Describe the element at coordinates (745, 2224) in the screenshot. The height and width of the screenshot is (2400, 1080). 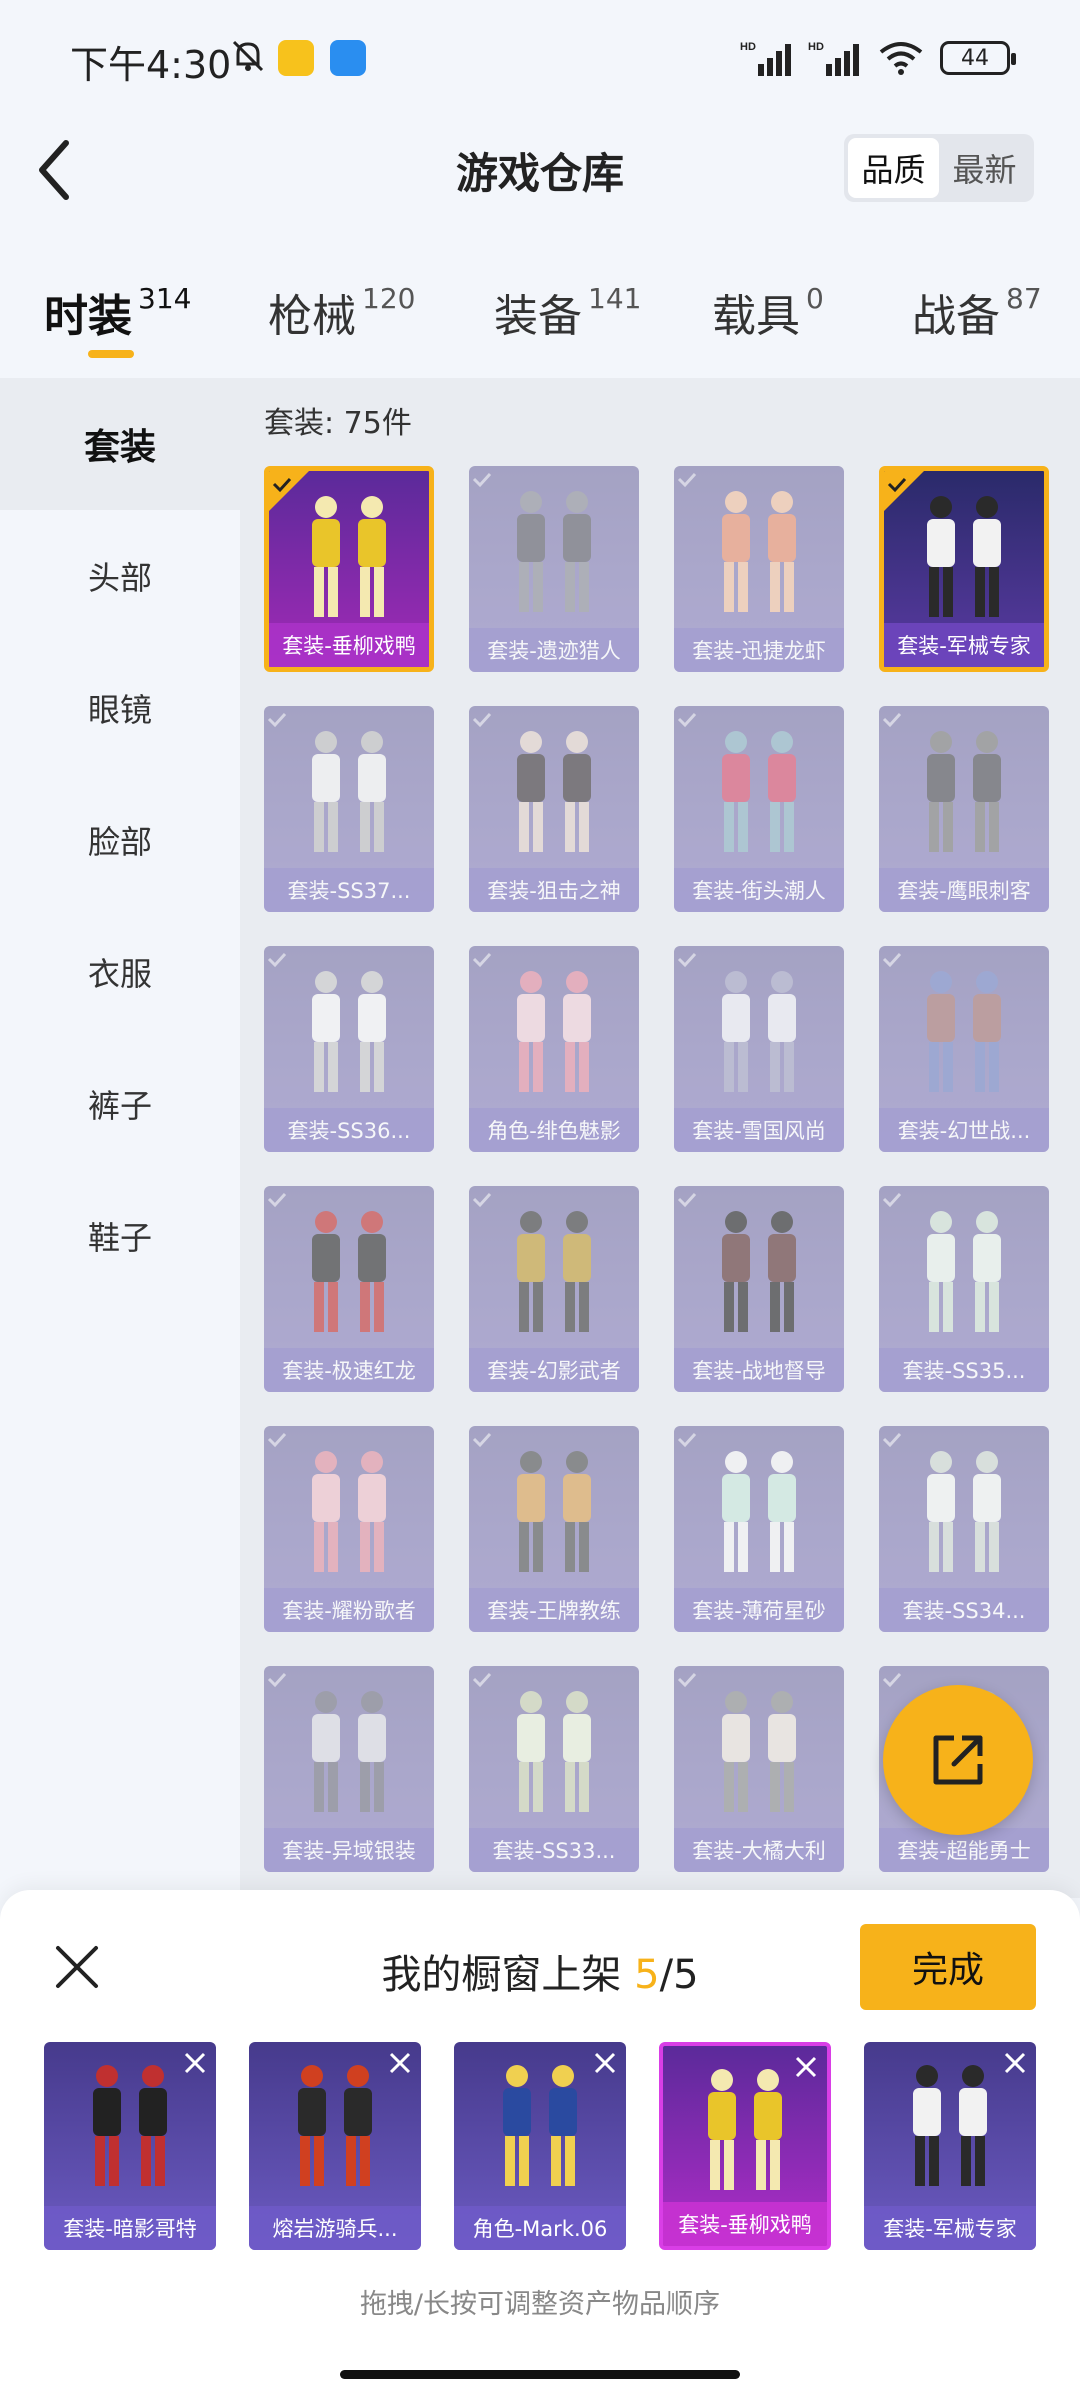
I see `showcase-item-label: 套装-垂柳戏鸭` at that location.